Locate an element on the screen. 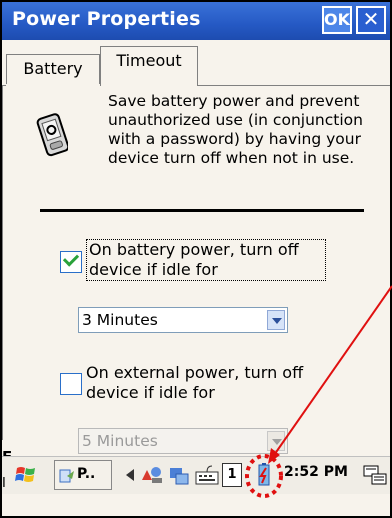  keyboard-icon is located at coordinates (207, 475).